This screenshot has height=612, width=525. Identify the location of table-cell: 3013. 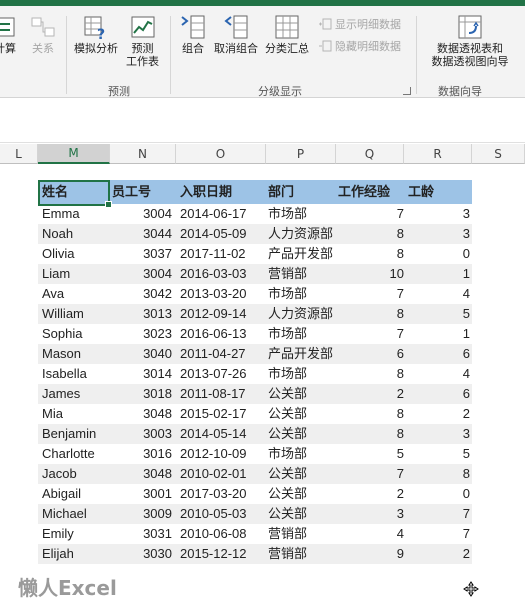
(141, 314).